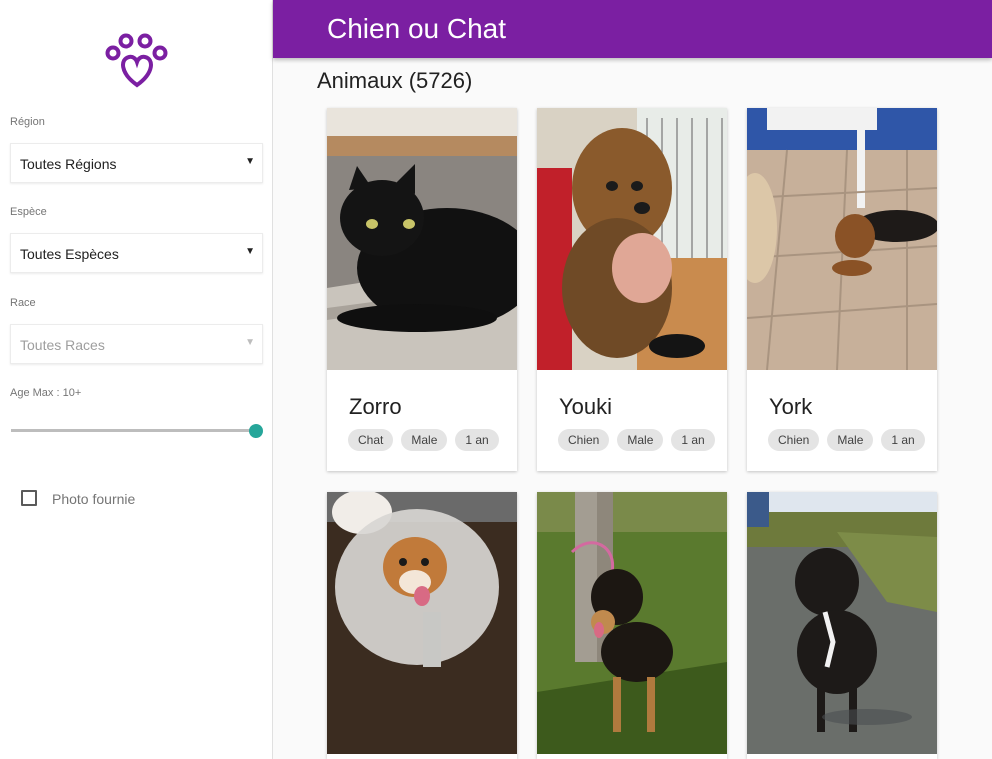 The height and width of the screenshot is (759, 992). What do you see at coordinates (632, 29) in the screenshot?
I see `app-header: Chien ou Chat` at bounding box center [632, 29].